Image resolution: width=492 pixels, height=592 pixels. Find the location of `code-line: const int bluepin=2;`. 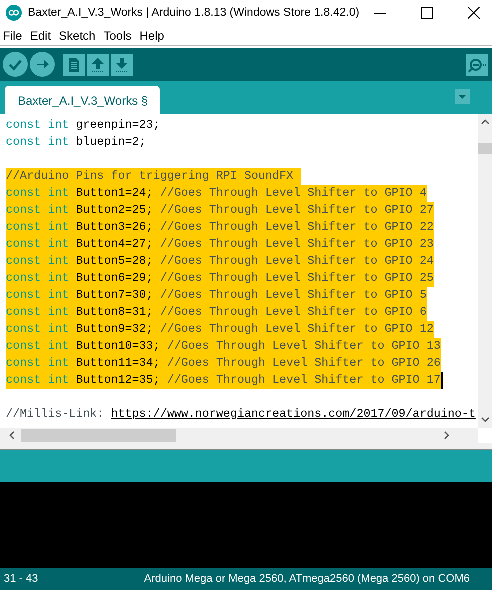

code-line: const int bluepin=2; is located at coordinates (76, 142).